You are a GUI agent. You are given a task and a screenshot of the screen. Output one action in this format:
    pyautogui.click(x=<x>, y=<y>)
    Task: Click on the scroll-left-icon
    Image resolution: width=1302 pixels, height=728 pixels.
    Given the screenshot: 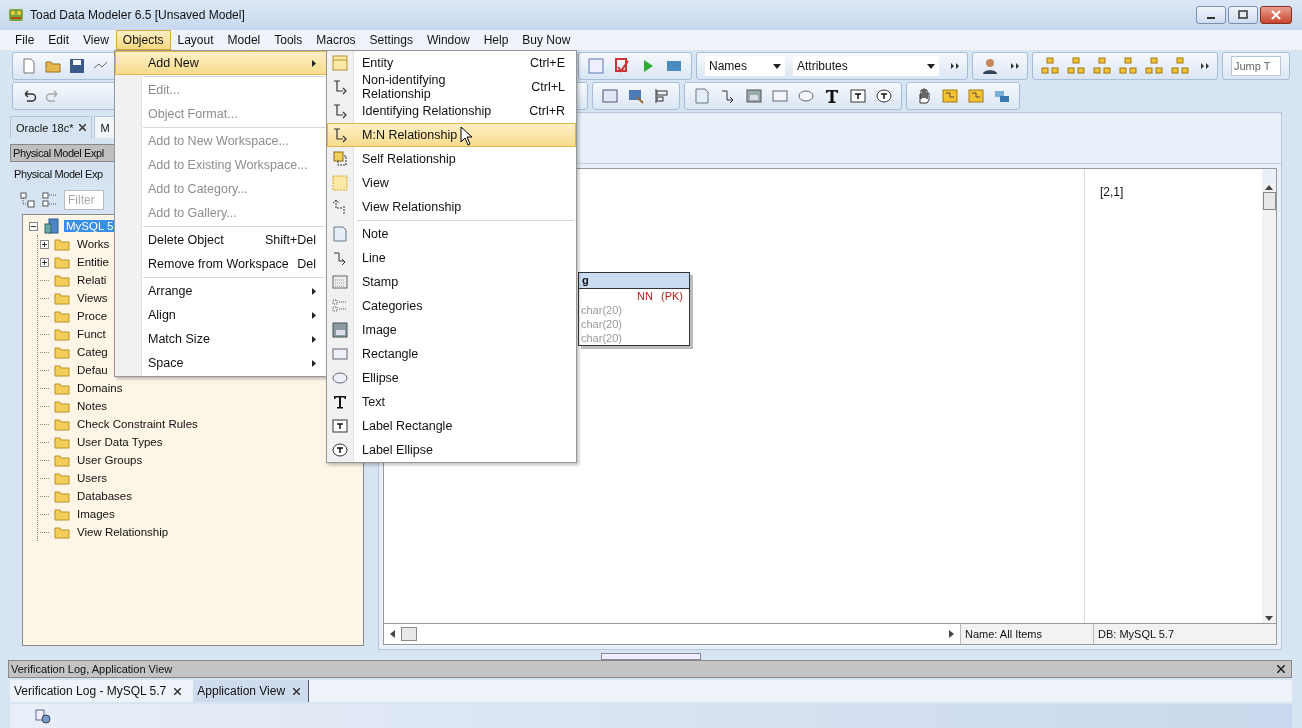 What is the action you would take?
    pyautogui.click(x=392, y=634)
    